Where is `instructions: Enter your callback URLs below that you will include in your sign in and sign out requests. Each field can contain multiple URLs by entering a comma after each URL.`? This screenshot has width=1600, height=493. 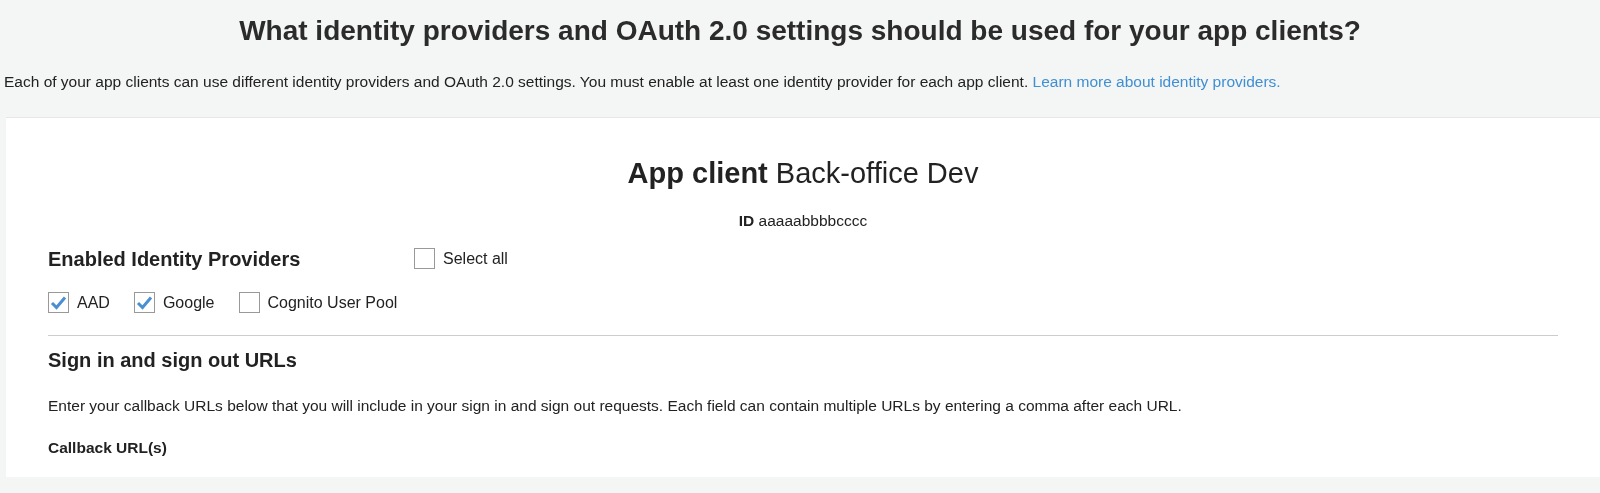
instructions: Enter your callback URLs below that you will include in your sign in and sign out requests. Each field can contain multiple URLs by entering a comma after each URL. is located at coordinates (615, 405).